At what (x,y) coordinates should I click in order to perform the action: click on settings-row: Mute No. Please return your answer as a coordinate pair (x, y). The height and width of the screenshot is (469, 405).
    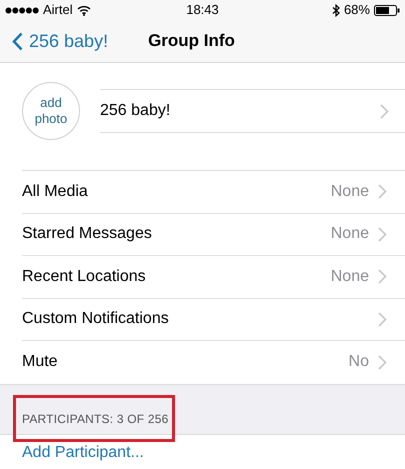
    Looking at the image, I should click on (213, 362).